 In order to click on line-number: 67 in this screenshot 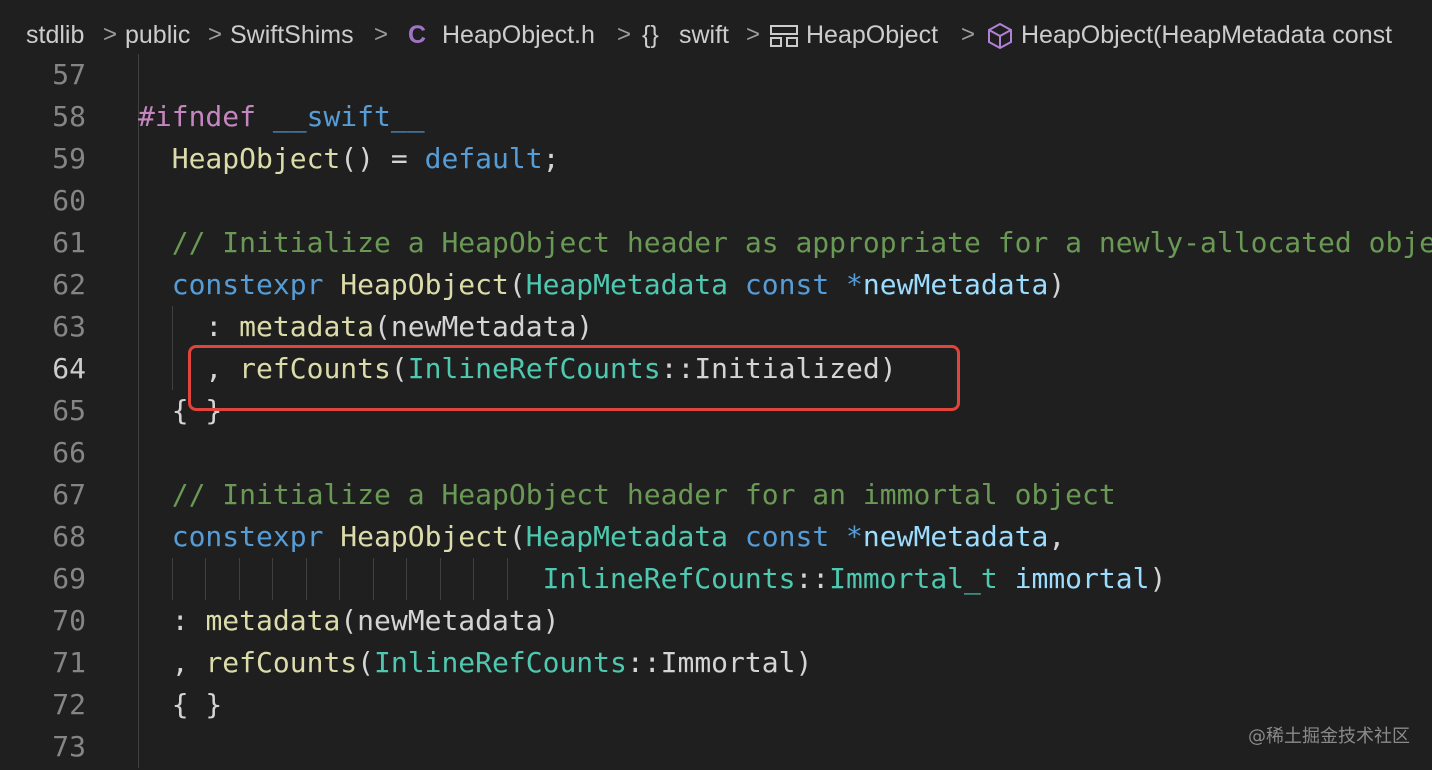, I will do `click(69, 494)`.